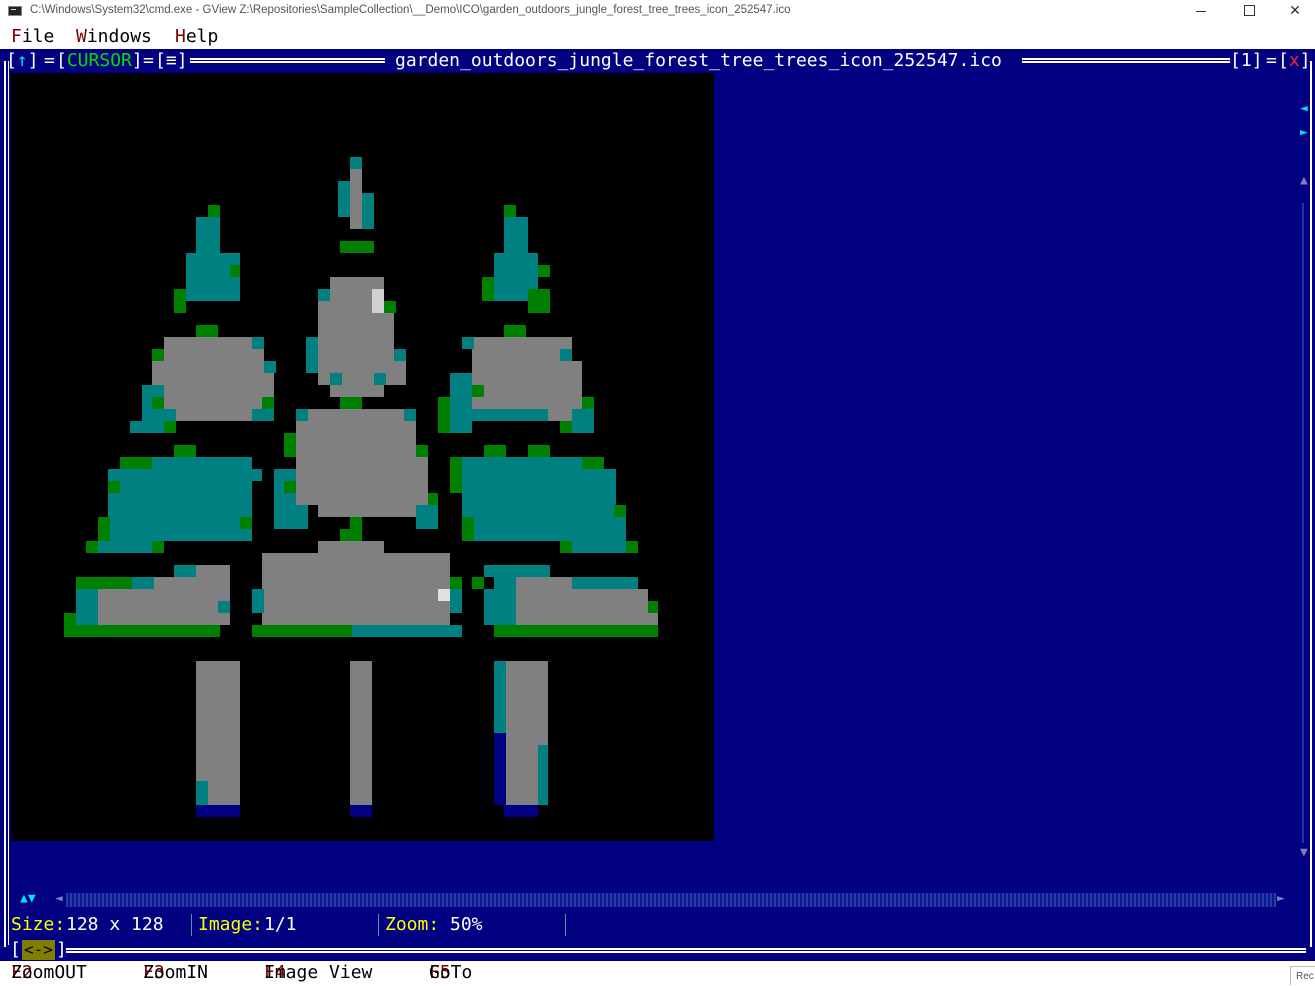 The image size is (1315, 986). I want to click on menu-file: File, so click(32, 37).